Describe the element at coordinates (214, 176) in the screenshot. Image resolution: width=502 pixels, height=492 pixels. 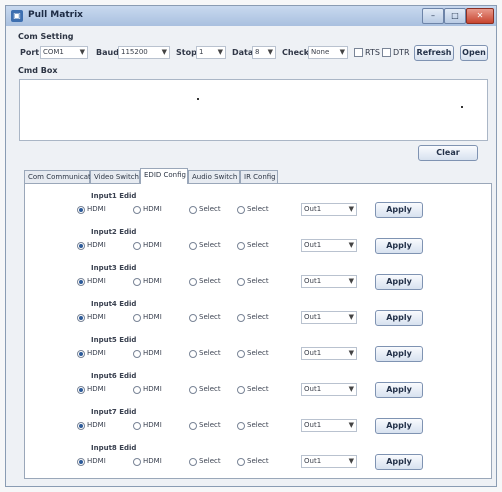
I see `tab-audio-switch: Audio Switch` at that location.